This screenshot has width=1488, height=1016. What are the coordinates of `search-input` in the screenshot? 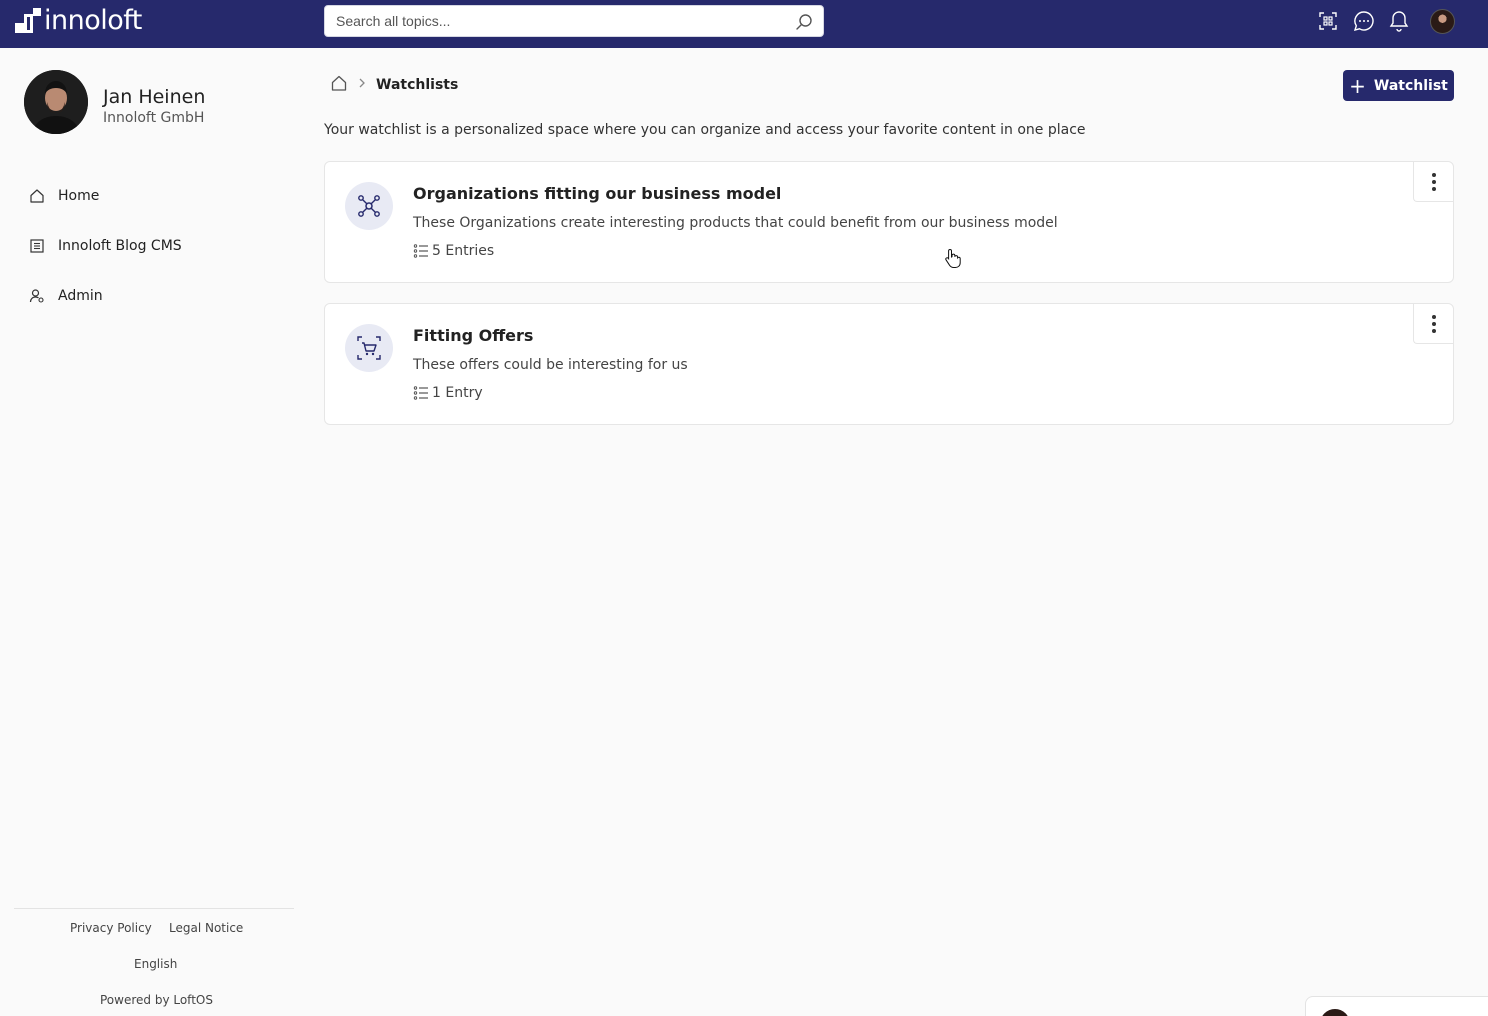 It's located at (545, 21).